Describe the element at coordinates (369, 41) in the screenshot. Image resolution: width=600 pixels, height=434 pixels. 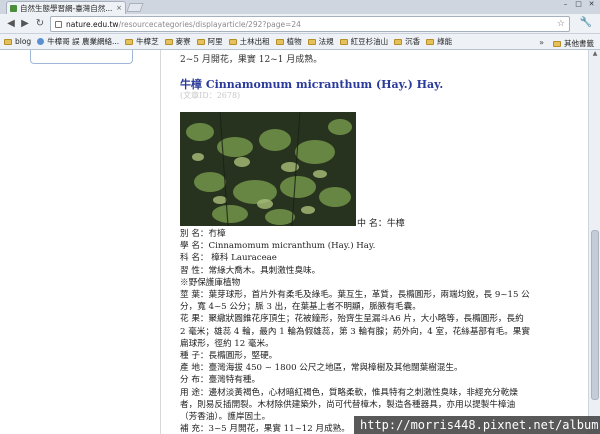
I see `bookmark-label: 紅豆杉油山` at that location.